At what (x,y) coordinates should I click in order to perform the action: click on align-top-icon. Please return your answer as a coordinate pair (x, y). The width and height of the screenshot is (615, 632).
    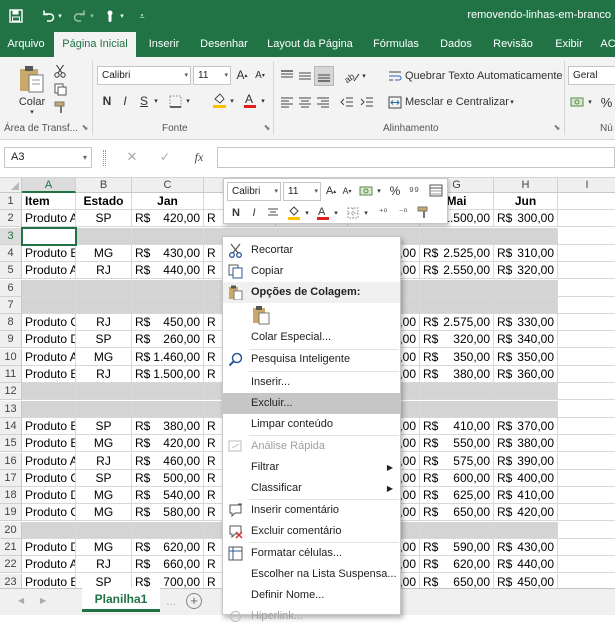
    Looking at the image, I should click on (287, 76).